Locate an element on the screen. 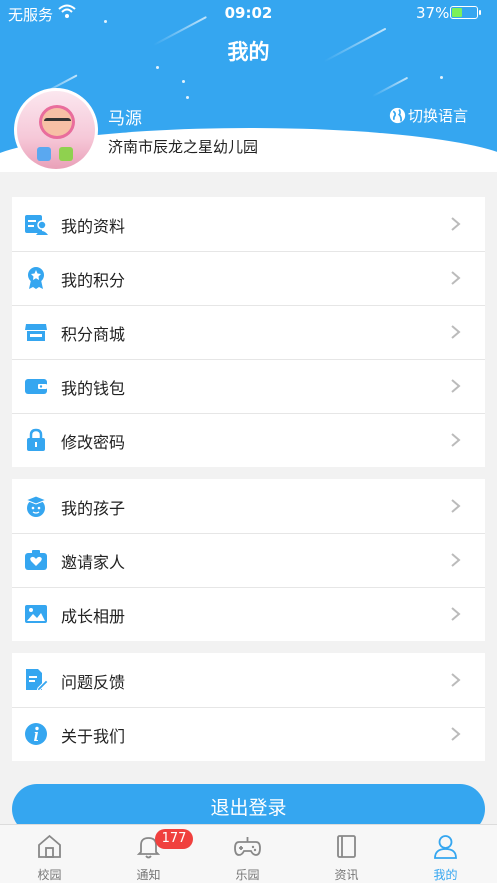 This screenshot has width=497, height=883. language-switch-label: 切换语言 is located at coordinates (438, 116).